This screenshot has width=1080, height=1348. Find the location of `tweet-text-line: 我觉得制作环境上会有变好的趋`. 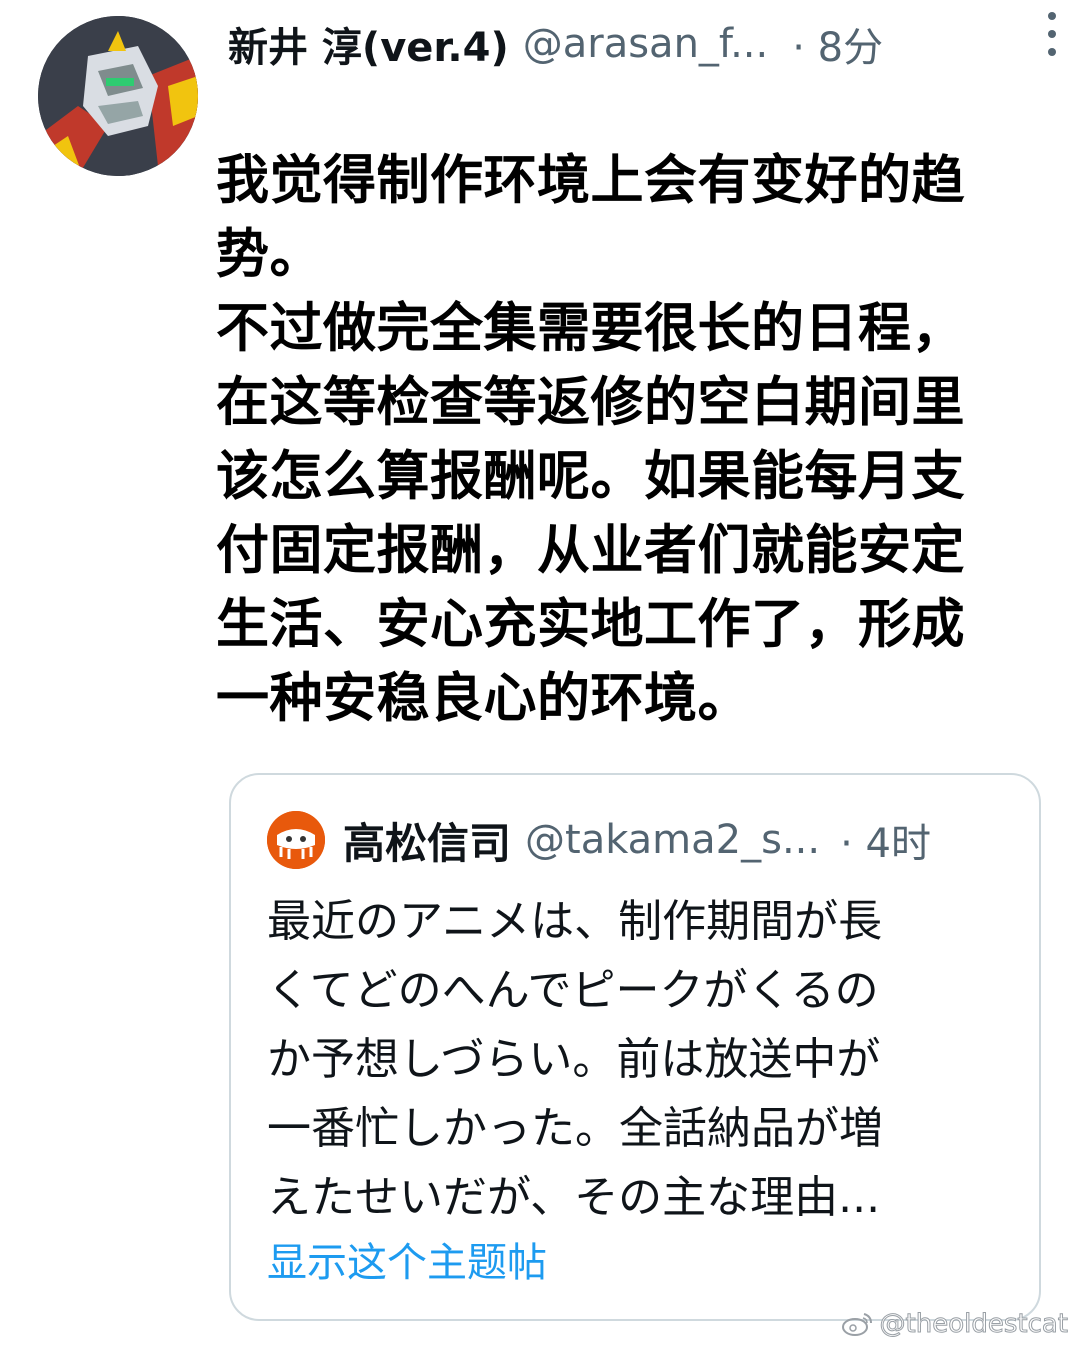

tweet-text-line: 我觉得制作环境上会有变好的趋 is located at coordinates (590, 180).